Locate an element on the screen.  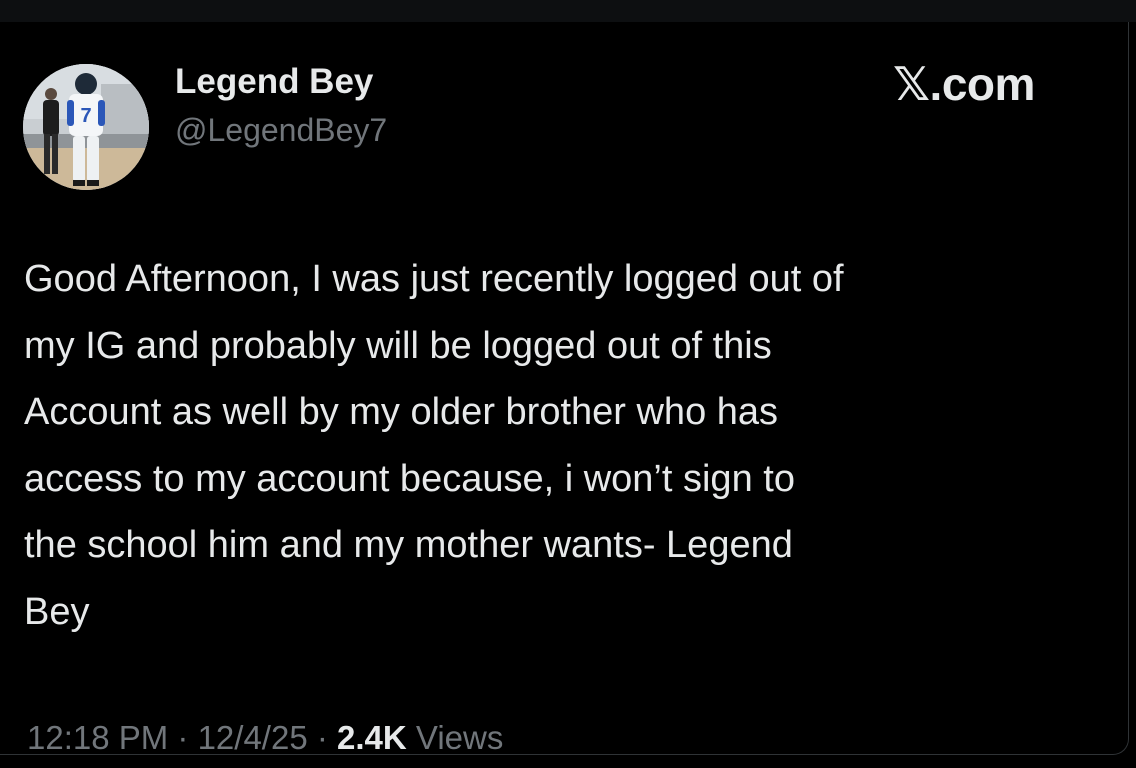
tweet-time: 12:18 PM is located at coordinates (97, 737).